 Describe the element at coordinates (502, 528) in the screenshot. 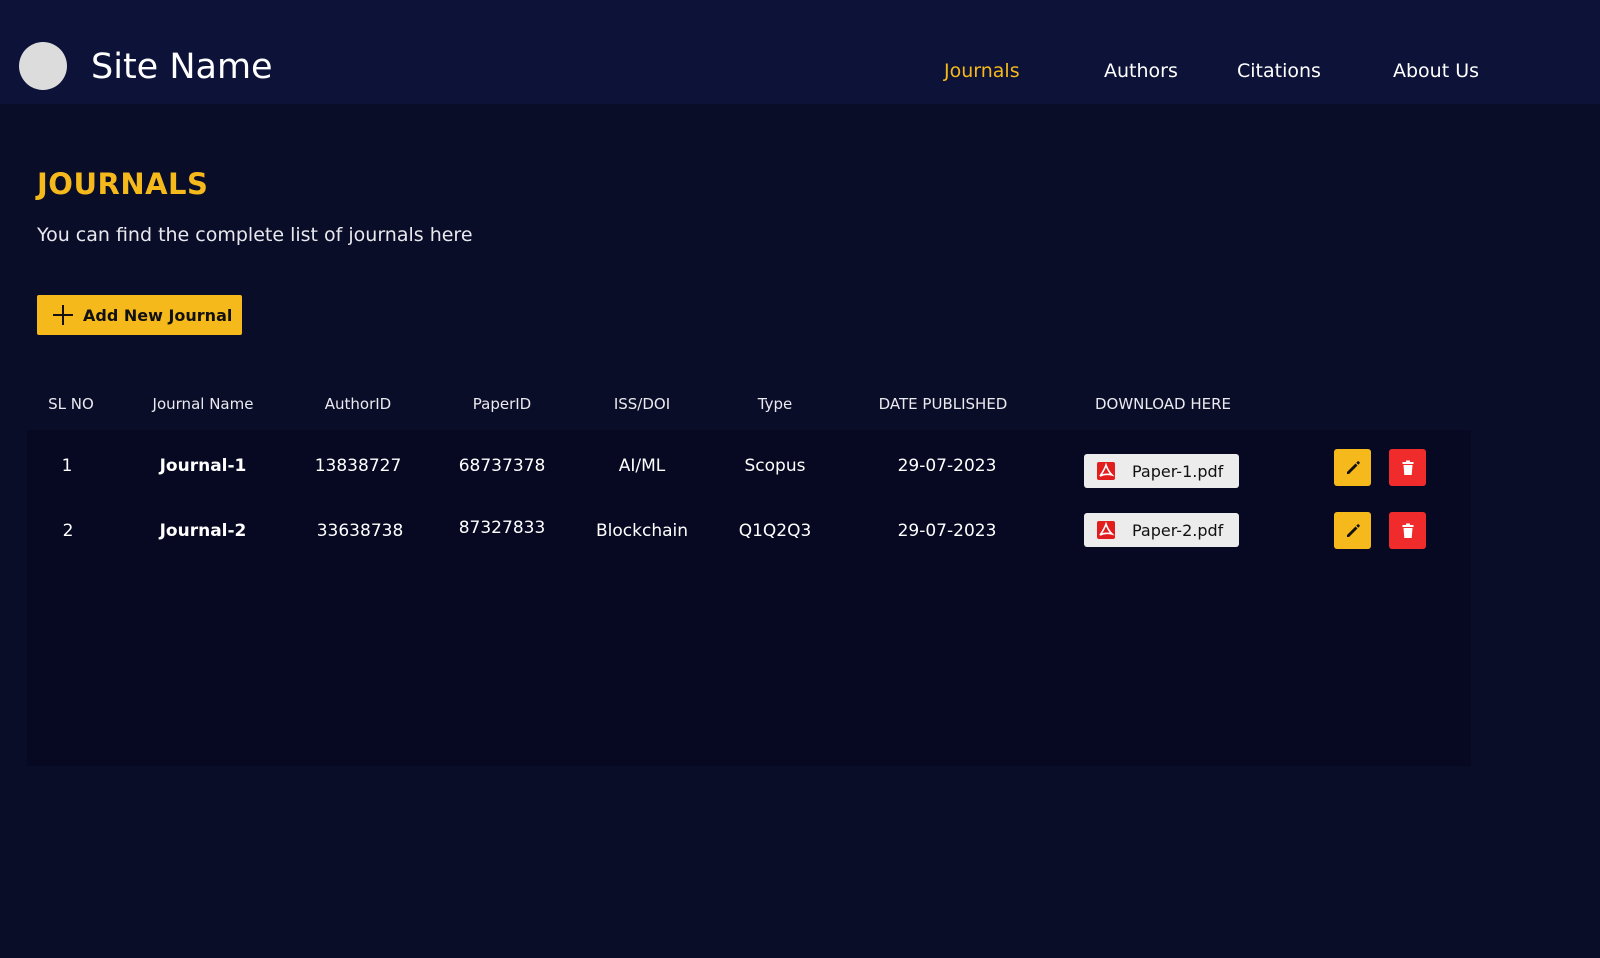

I see `cell-paper-id: 87327833` at that location.